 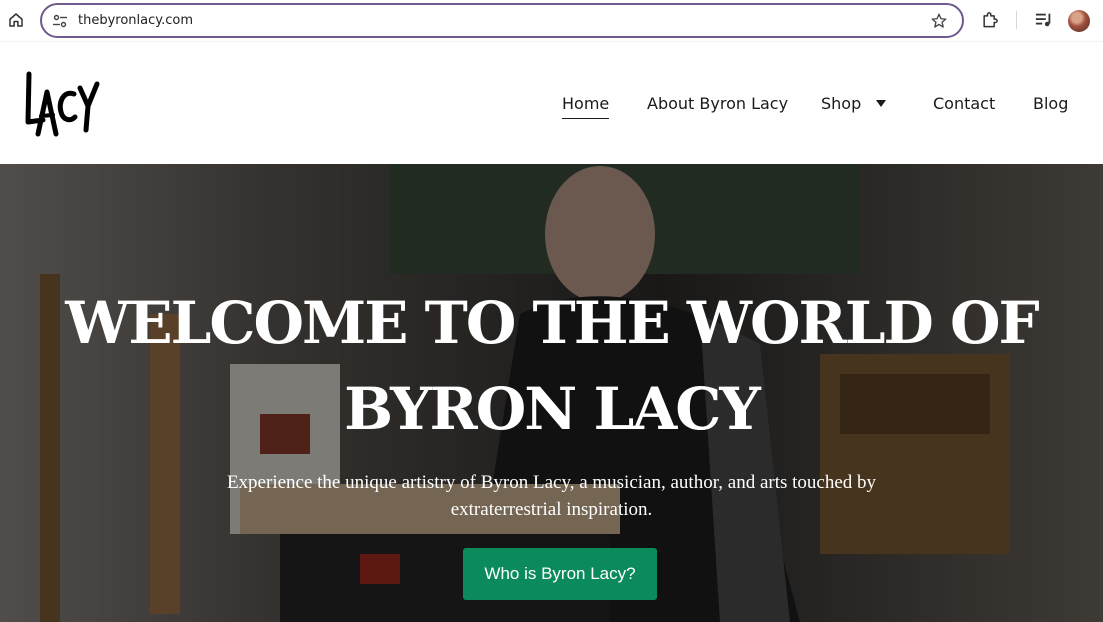 What do you see at coordinates (551, 109) in the screenshot?
I see `main-nav: Home About Byron Lacy Shop Contact Blog` at bounding box center [551, 109].